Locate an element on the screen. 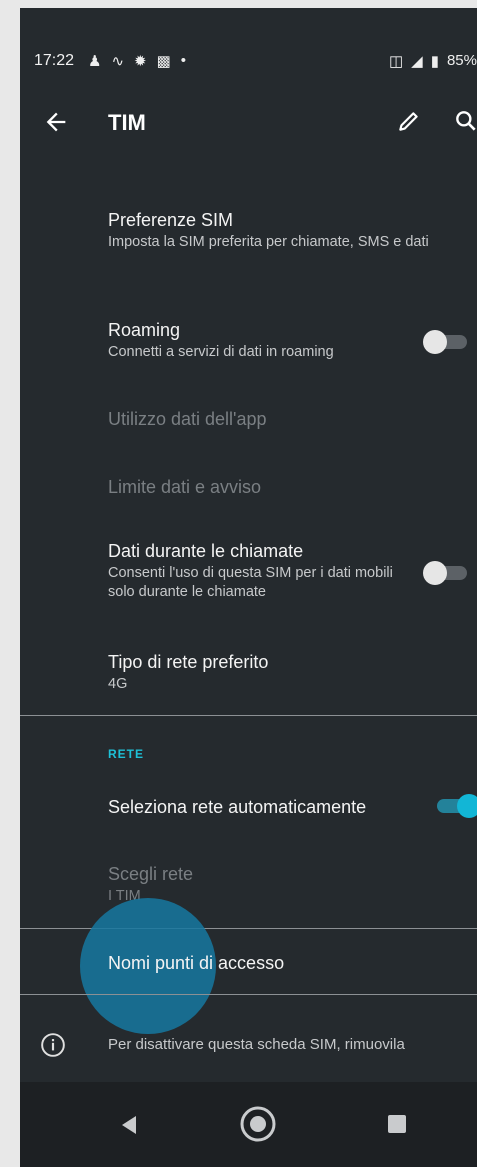  signal-icon: ◢ is located at coordinates (417, 61).